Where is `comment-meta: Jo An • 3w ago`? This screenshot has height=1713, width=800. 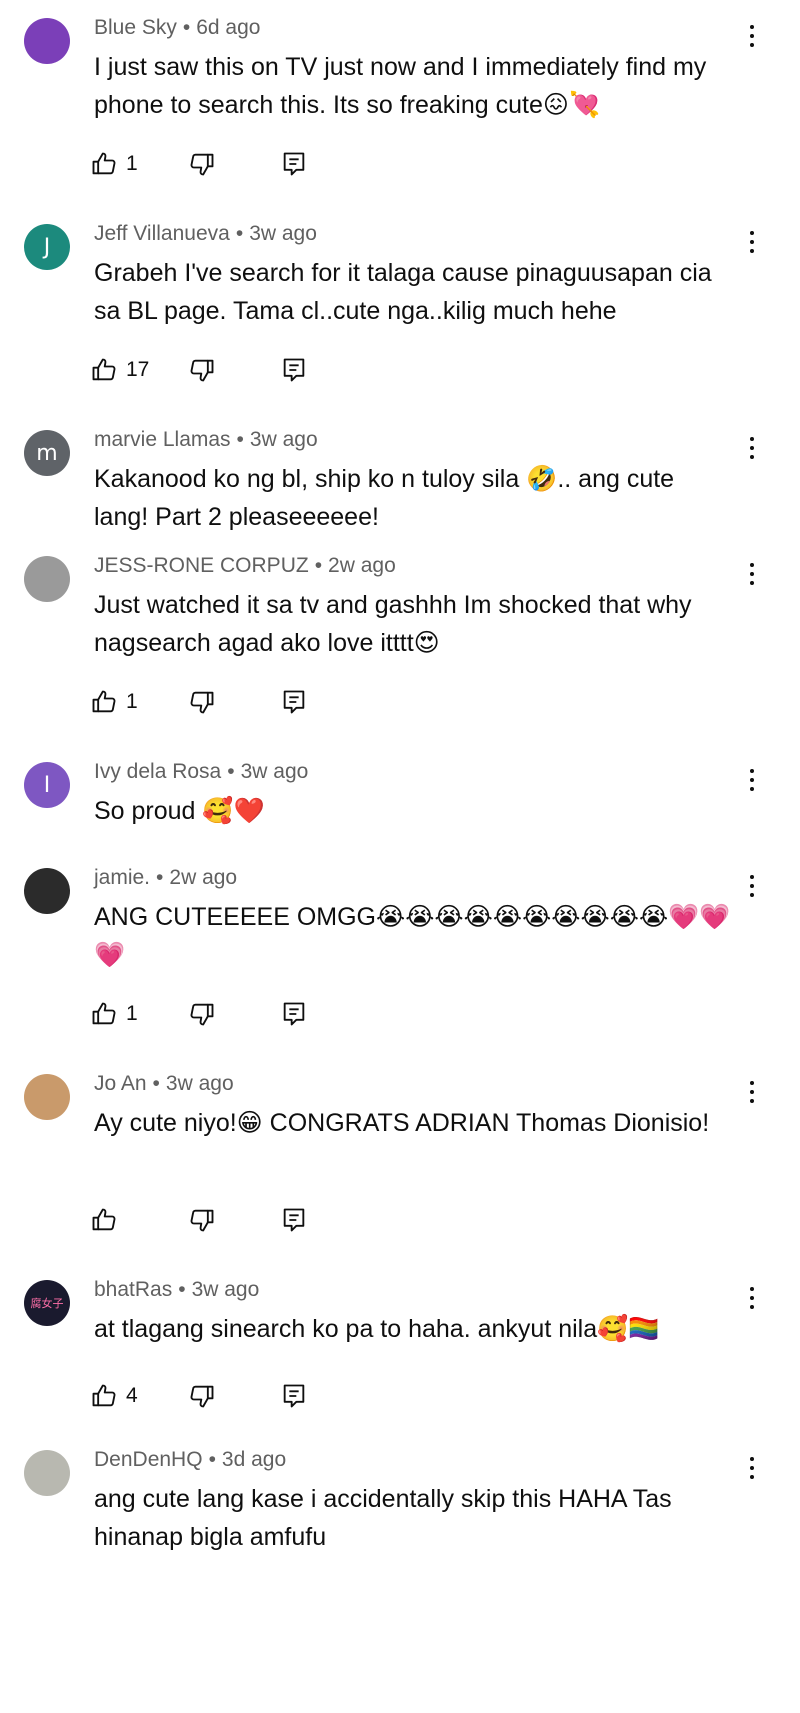 comment-meta: Jo An • 3w ago is located at coordinates (164, 1084).